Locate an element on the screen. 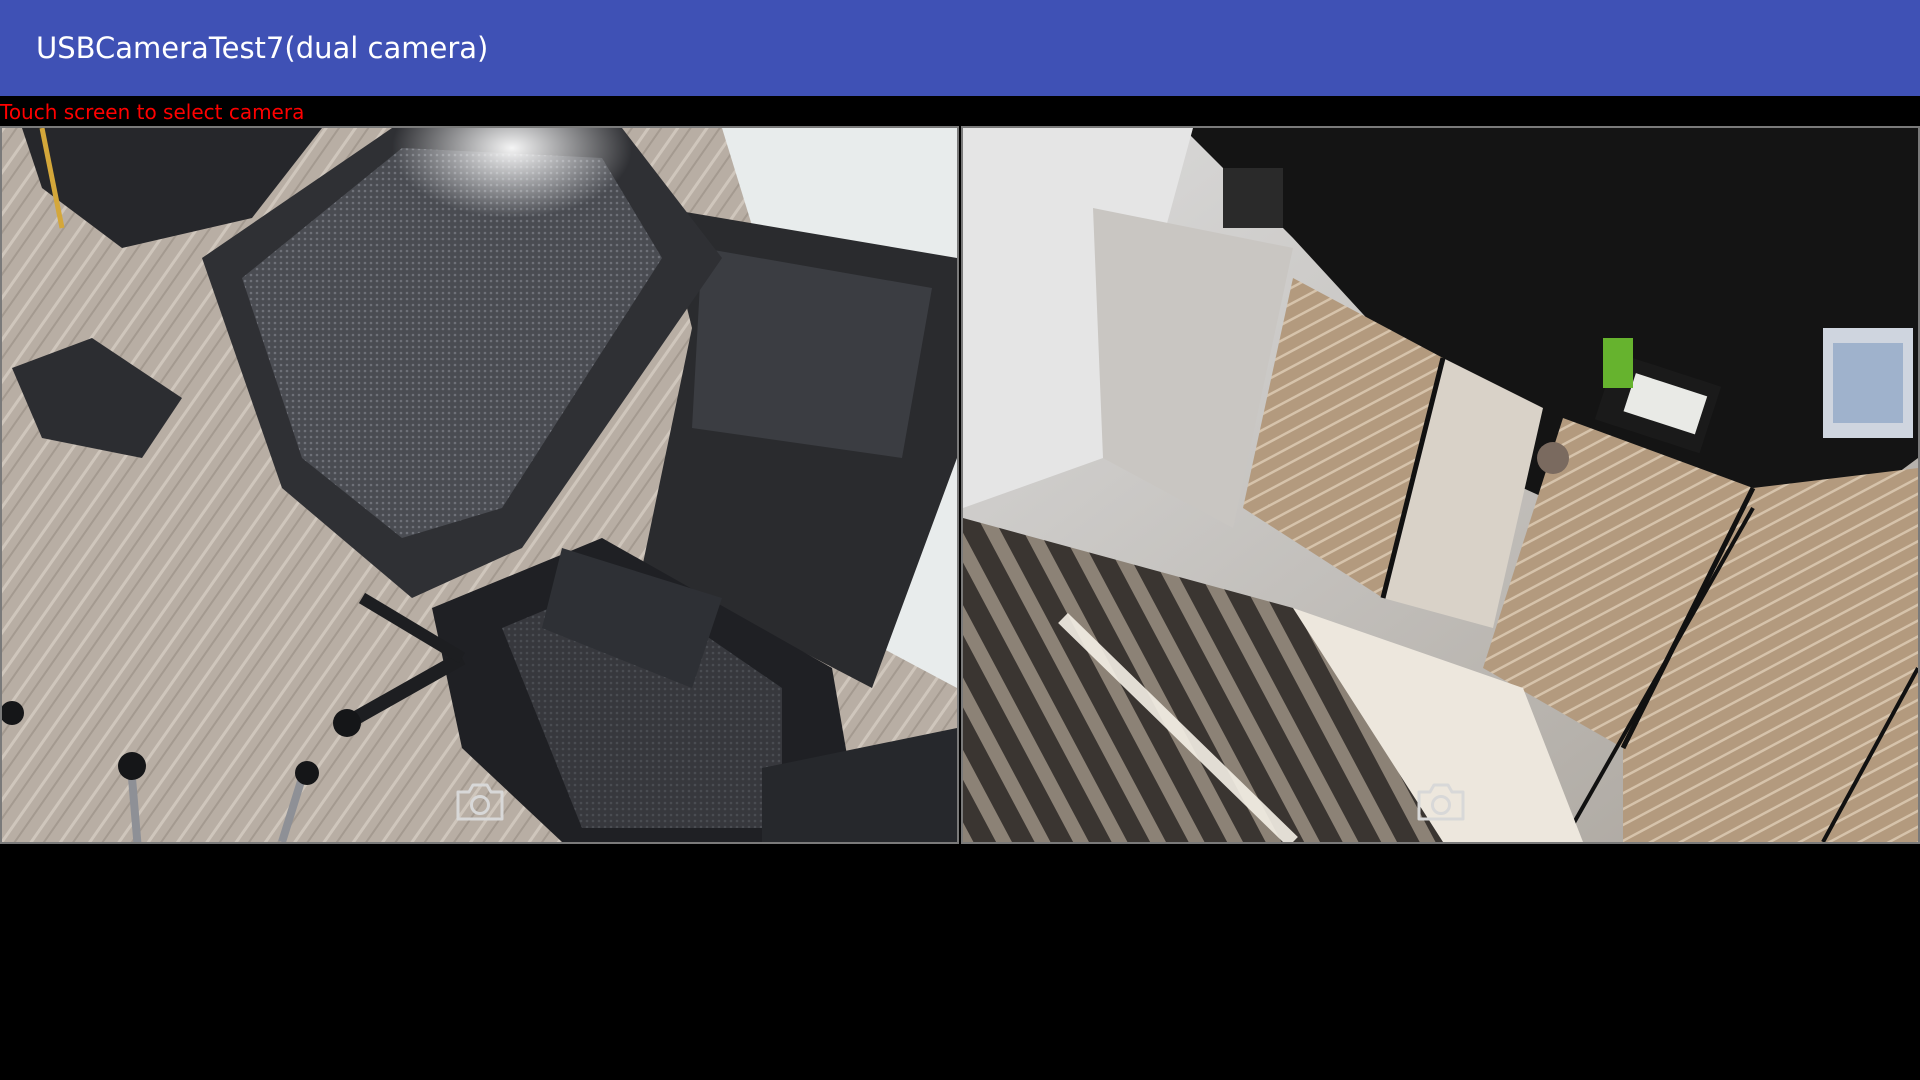 This screenshot has height=1080, width=1920. select-camera-hint: Touch screen to select camera is located at coordinates (152, 112).